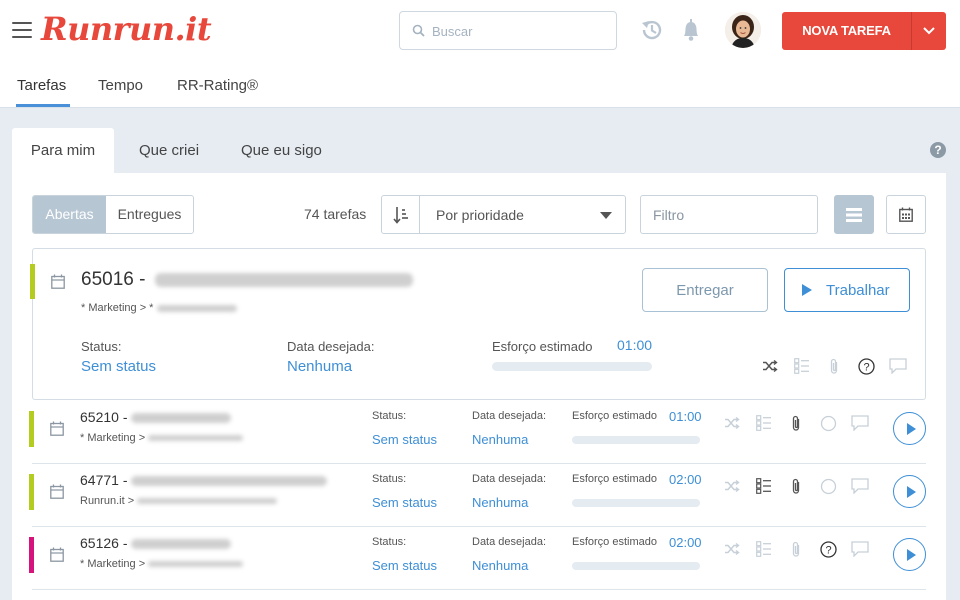  What do you see at coordinates (120, 85) in the screenshot?
I see `tab-tempo: Tempo` at bounding box center [120, 85].